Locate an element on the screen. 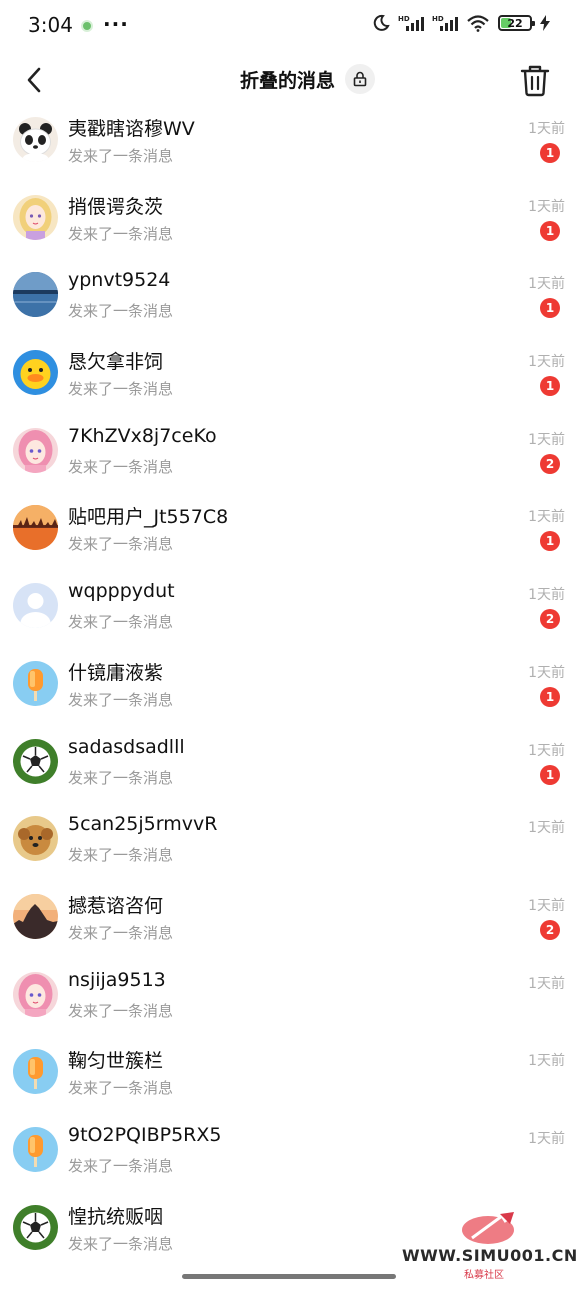 This screenshot has width=580, height=1289. message-row: nsjija9513 发来了一条消息 1天前 is located at coordinates (290, 1002).